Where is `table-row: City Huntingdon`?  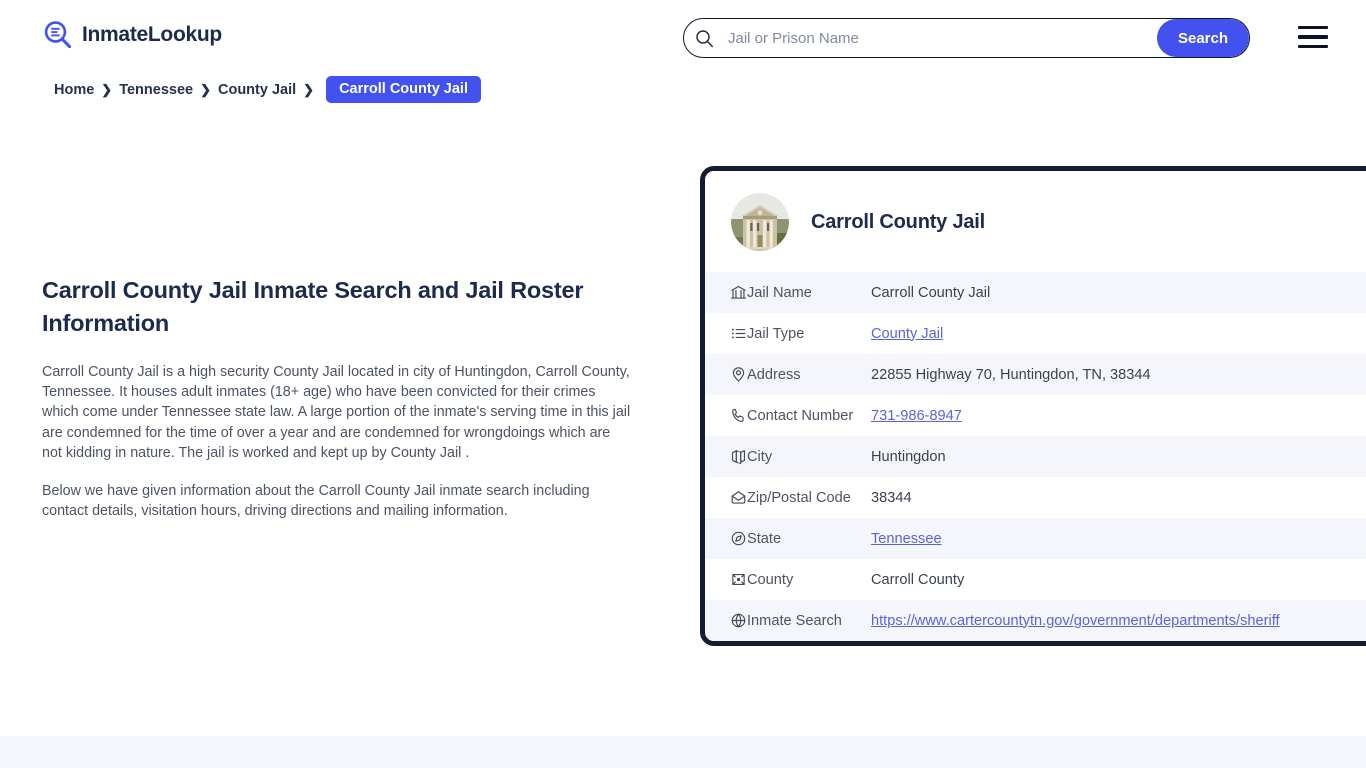
table-row: City Huntingdon is located at coordinates (1035, 456).